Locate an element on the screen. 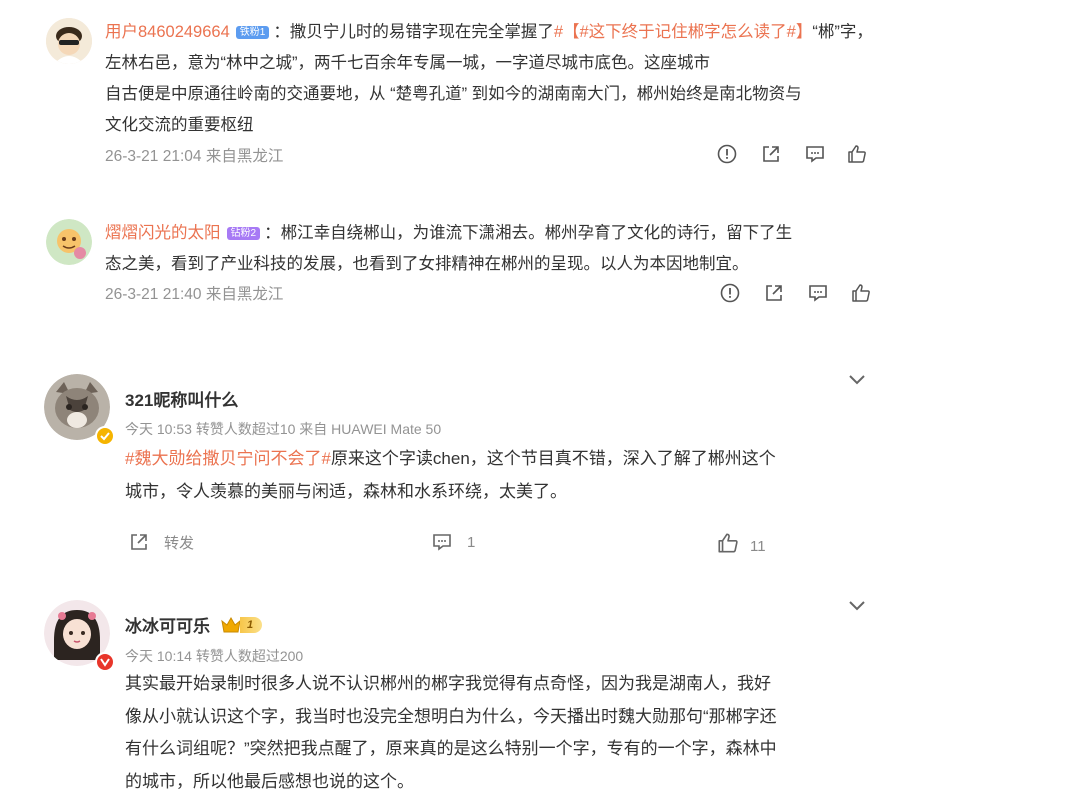  repost-label: 转发 is located at coordinates (179, 543).